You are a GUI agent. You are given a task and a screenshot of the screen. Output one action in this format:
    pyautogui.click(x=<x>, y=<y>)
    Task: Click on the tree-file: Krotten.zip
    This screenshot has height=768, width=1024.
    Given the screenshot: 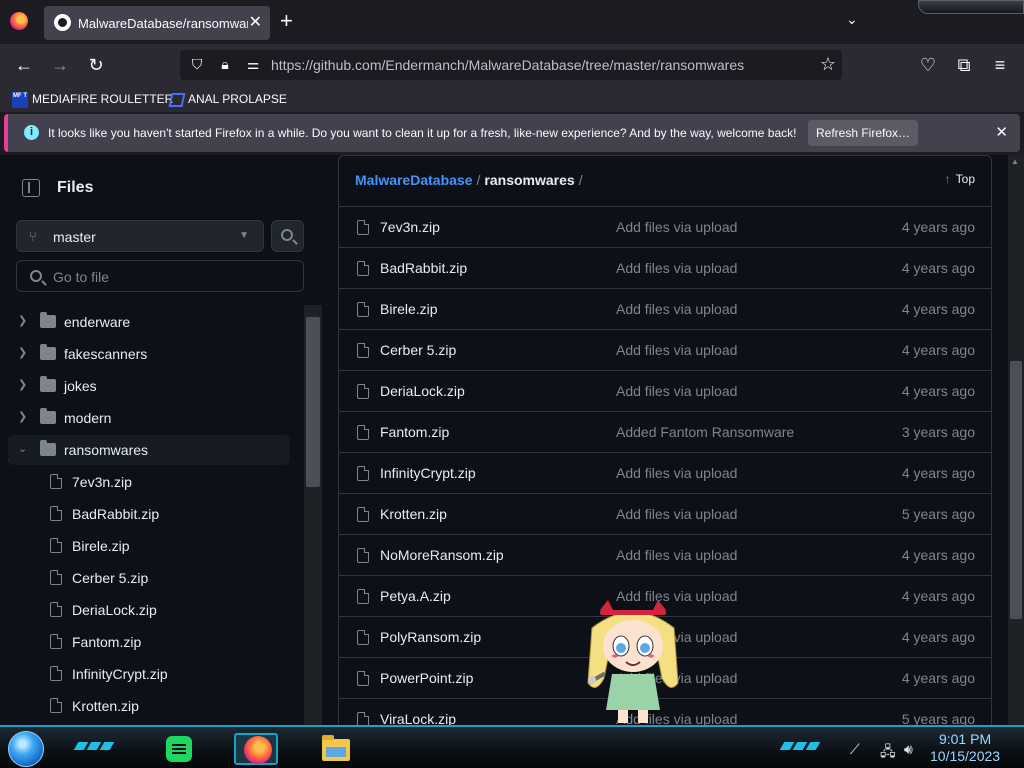 What is the action you would take?
    pyautogui.click(x=149, y=706)
    